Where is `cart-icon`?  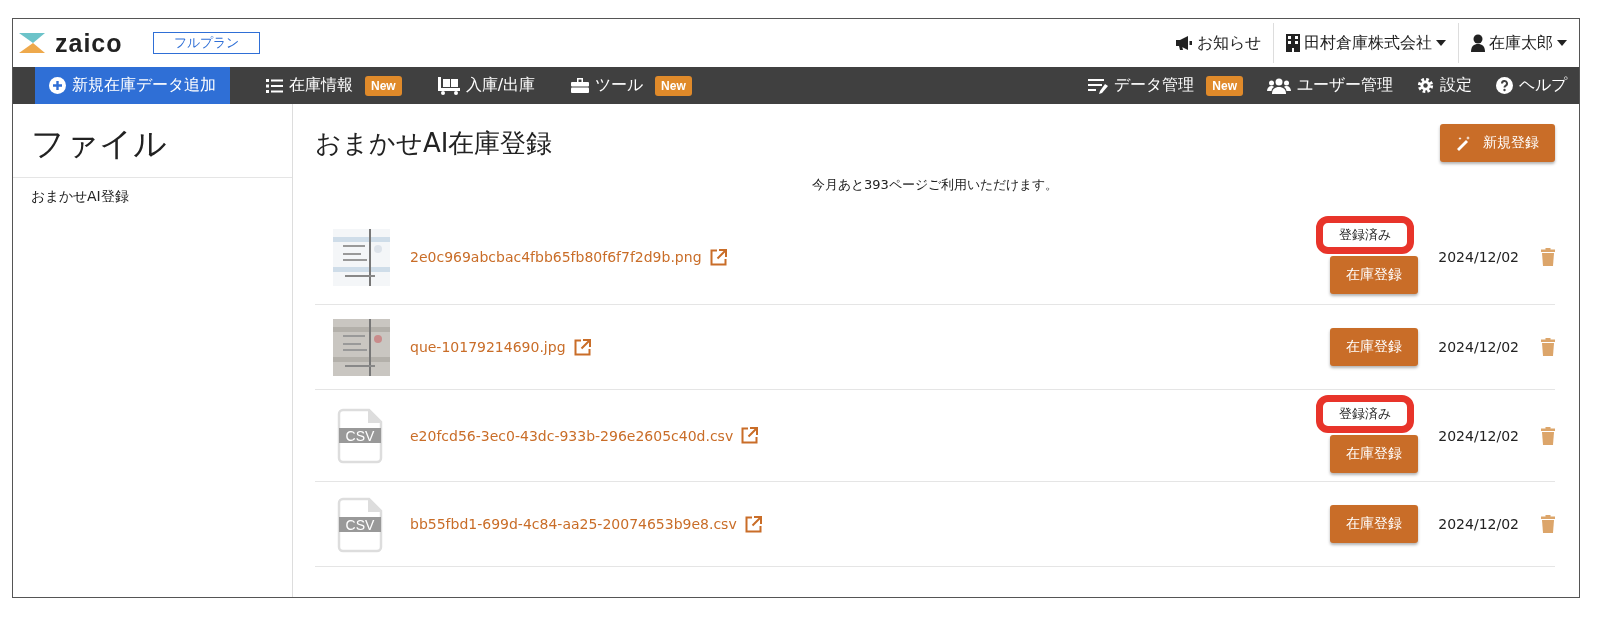
cart-icon is located at coordinates (448, 85).